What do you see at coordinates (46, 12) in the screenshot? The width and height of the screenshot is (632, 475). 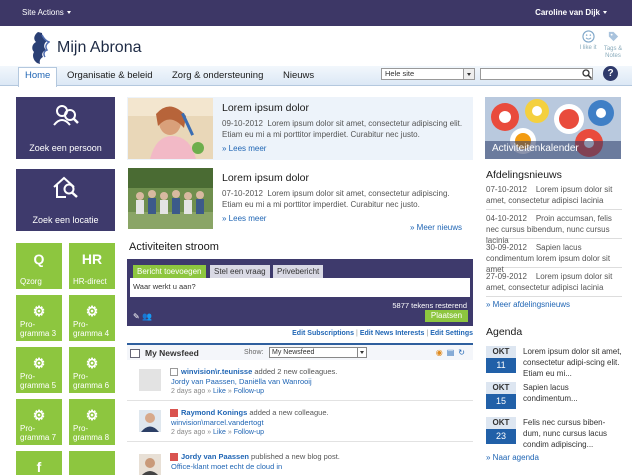 I see `site-actions-menu: Site Actions` at bounding box center [46, 12].